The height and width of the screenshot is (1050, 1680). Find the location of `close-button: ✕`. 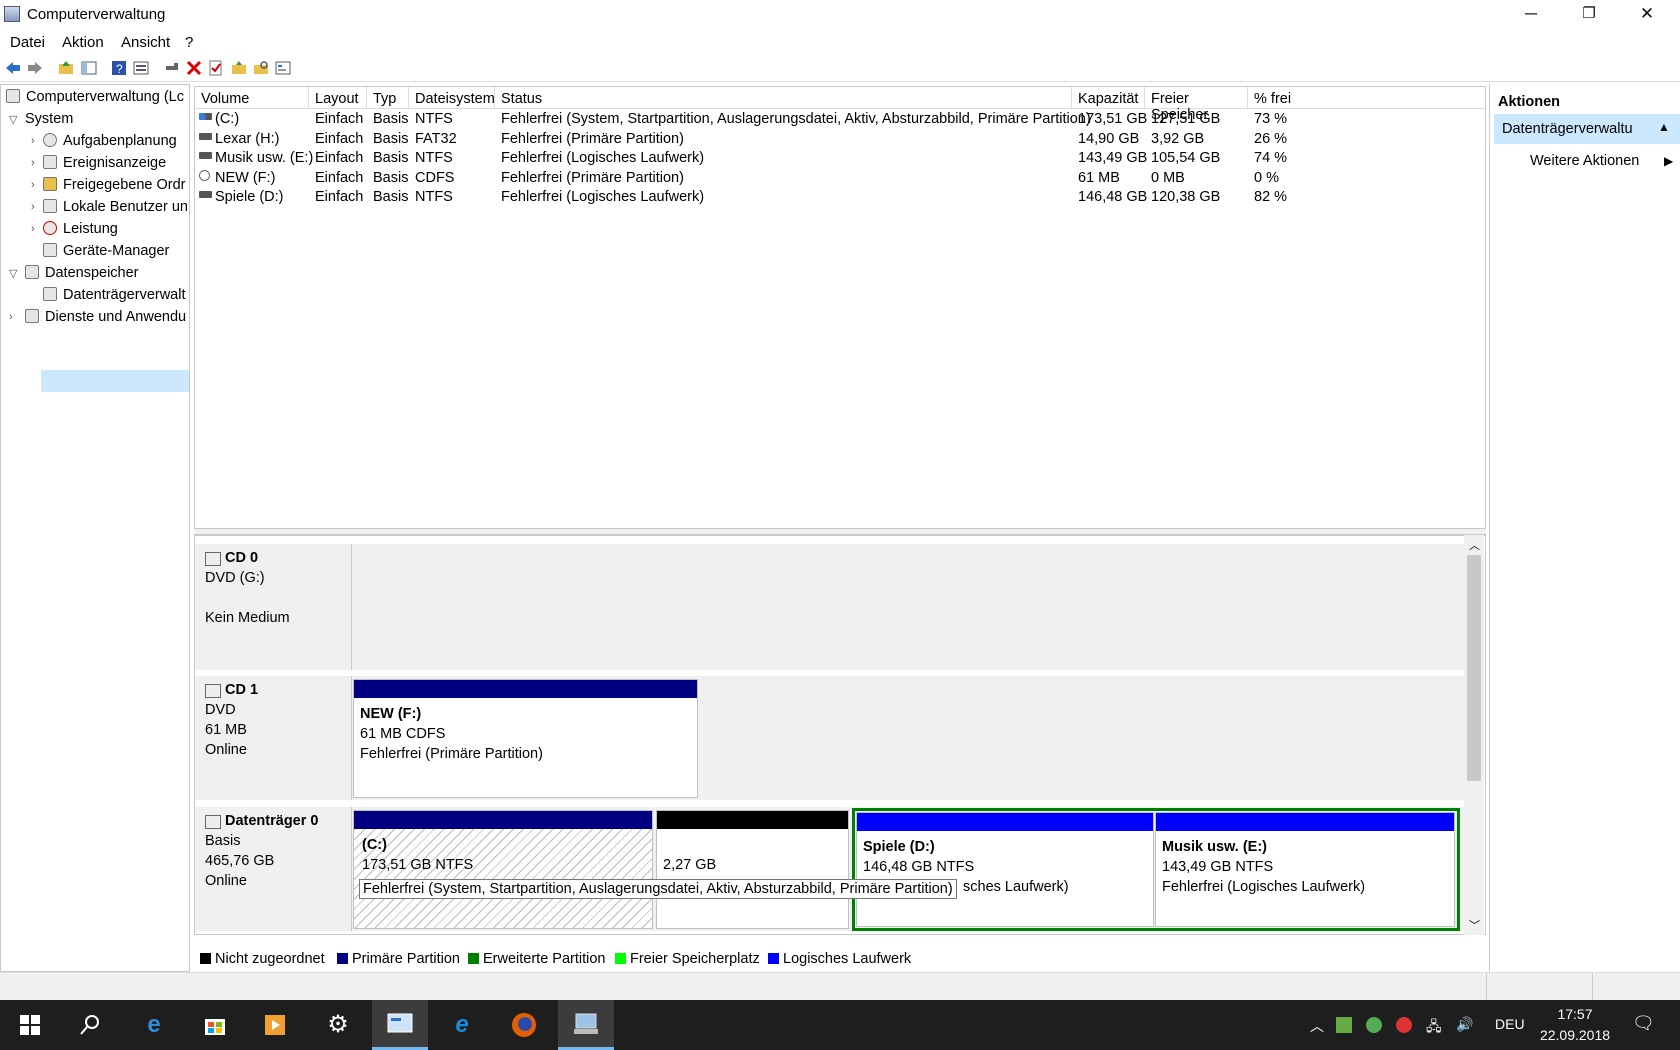

close-button: ✕ is located at coordinates (1647, 15).